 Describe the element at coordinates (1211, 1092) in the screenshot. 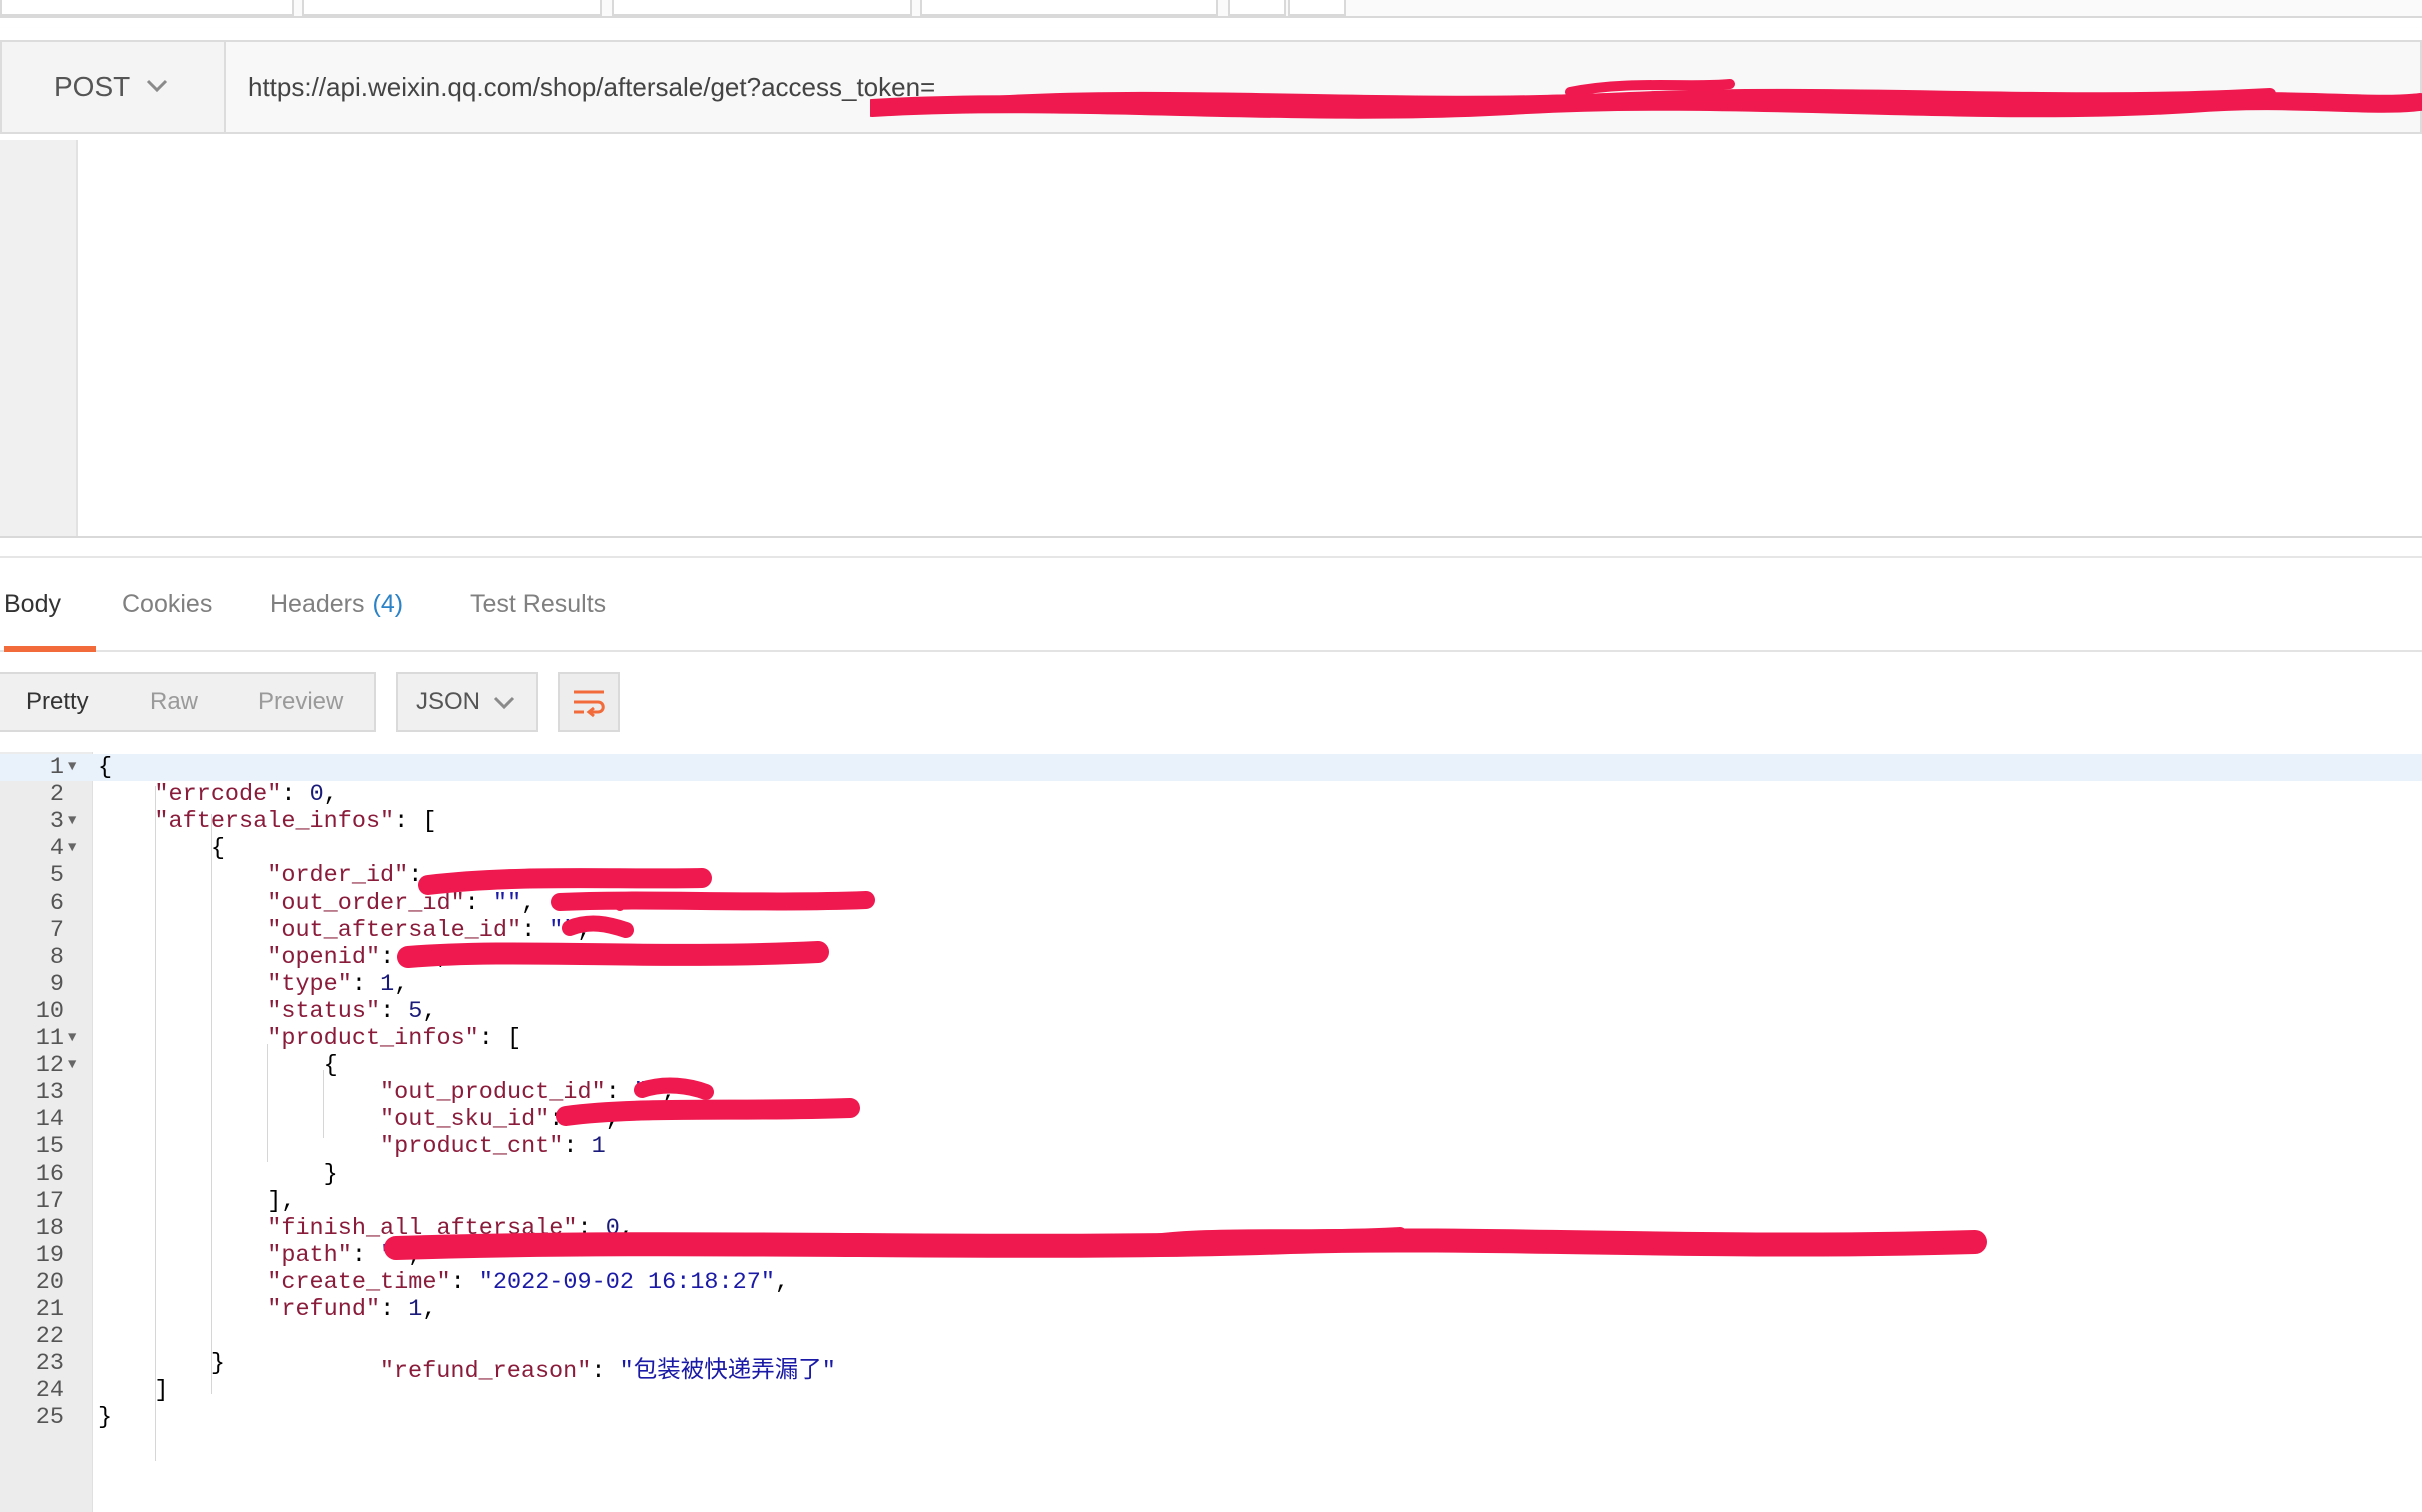

I see `code-line-13: 13 "out_product_id": "",` at that location.